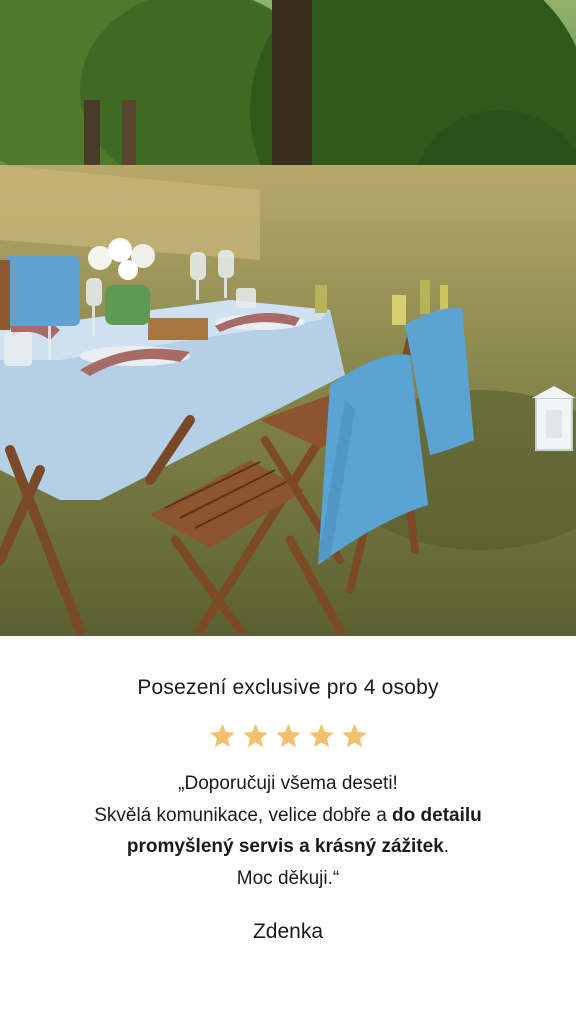  I want to click on quote-line-4: Moc děkuji.“, so click(288, 878).